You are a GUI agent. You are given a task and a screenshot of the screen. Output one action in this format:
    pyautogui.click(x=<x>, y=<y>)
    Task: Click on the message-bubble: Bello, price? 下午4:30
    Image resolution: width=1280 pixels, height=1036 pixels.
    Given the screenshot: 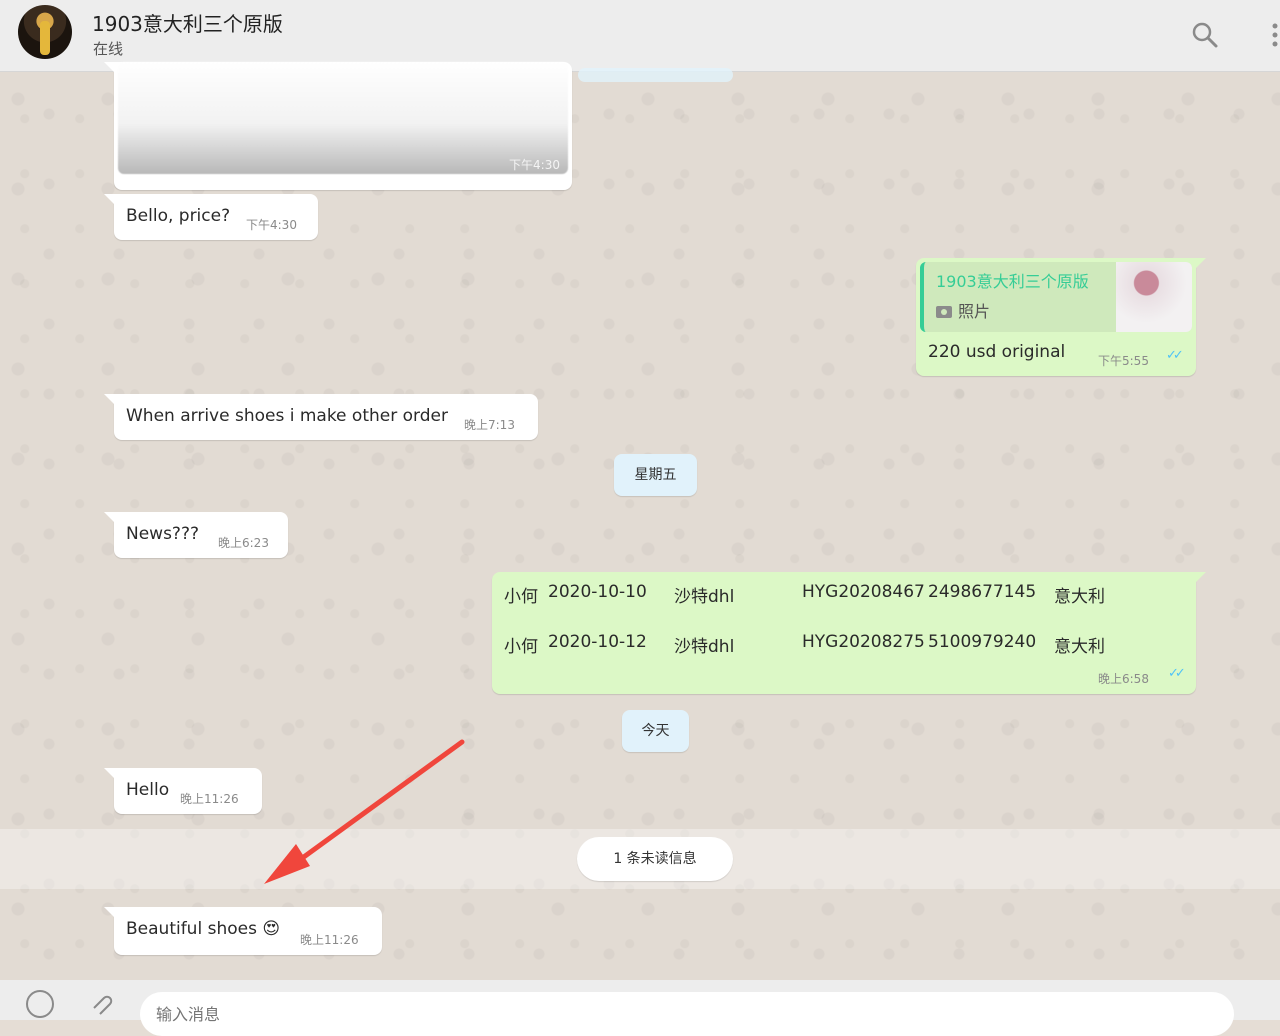 What is the action you would take?
    pyautogui.click(x=211, y=217)
    